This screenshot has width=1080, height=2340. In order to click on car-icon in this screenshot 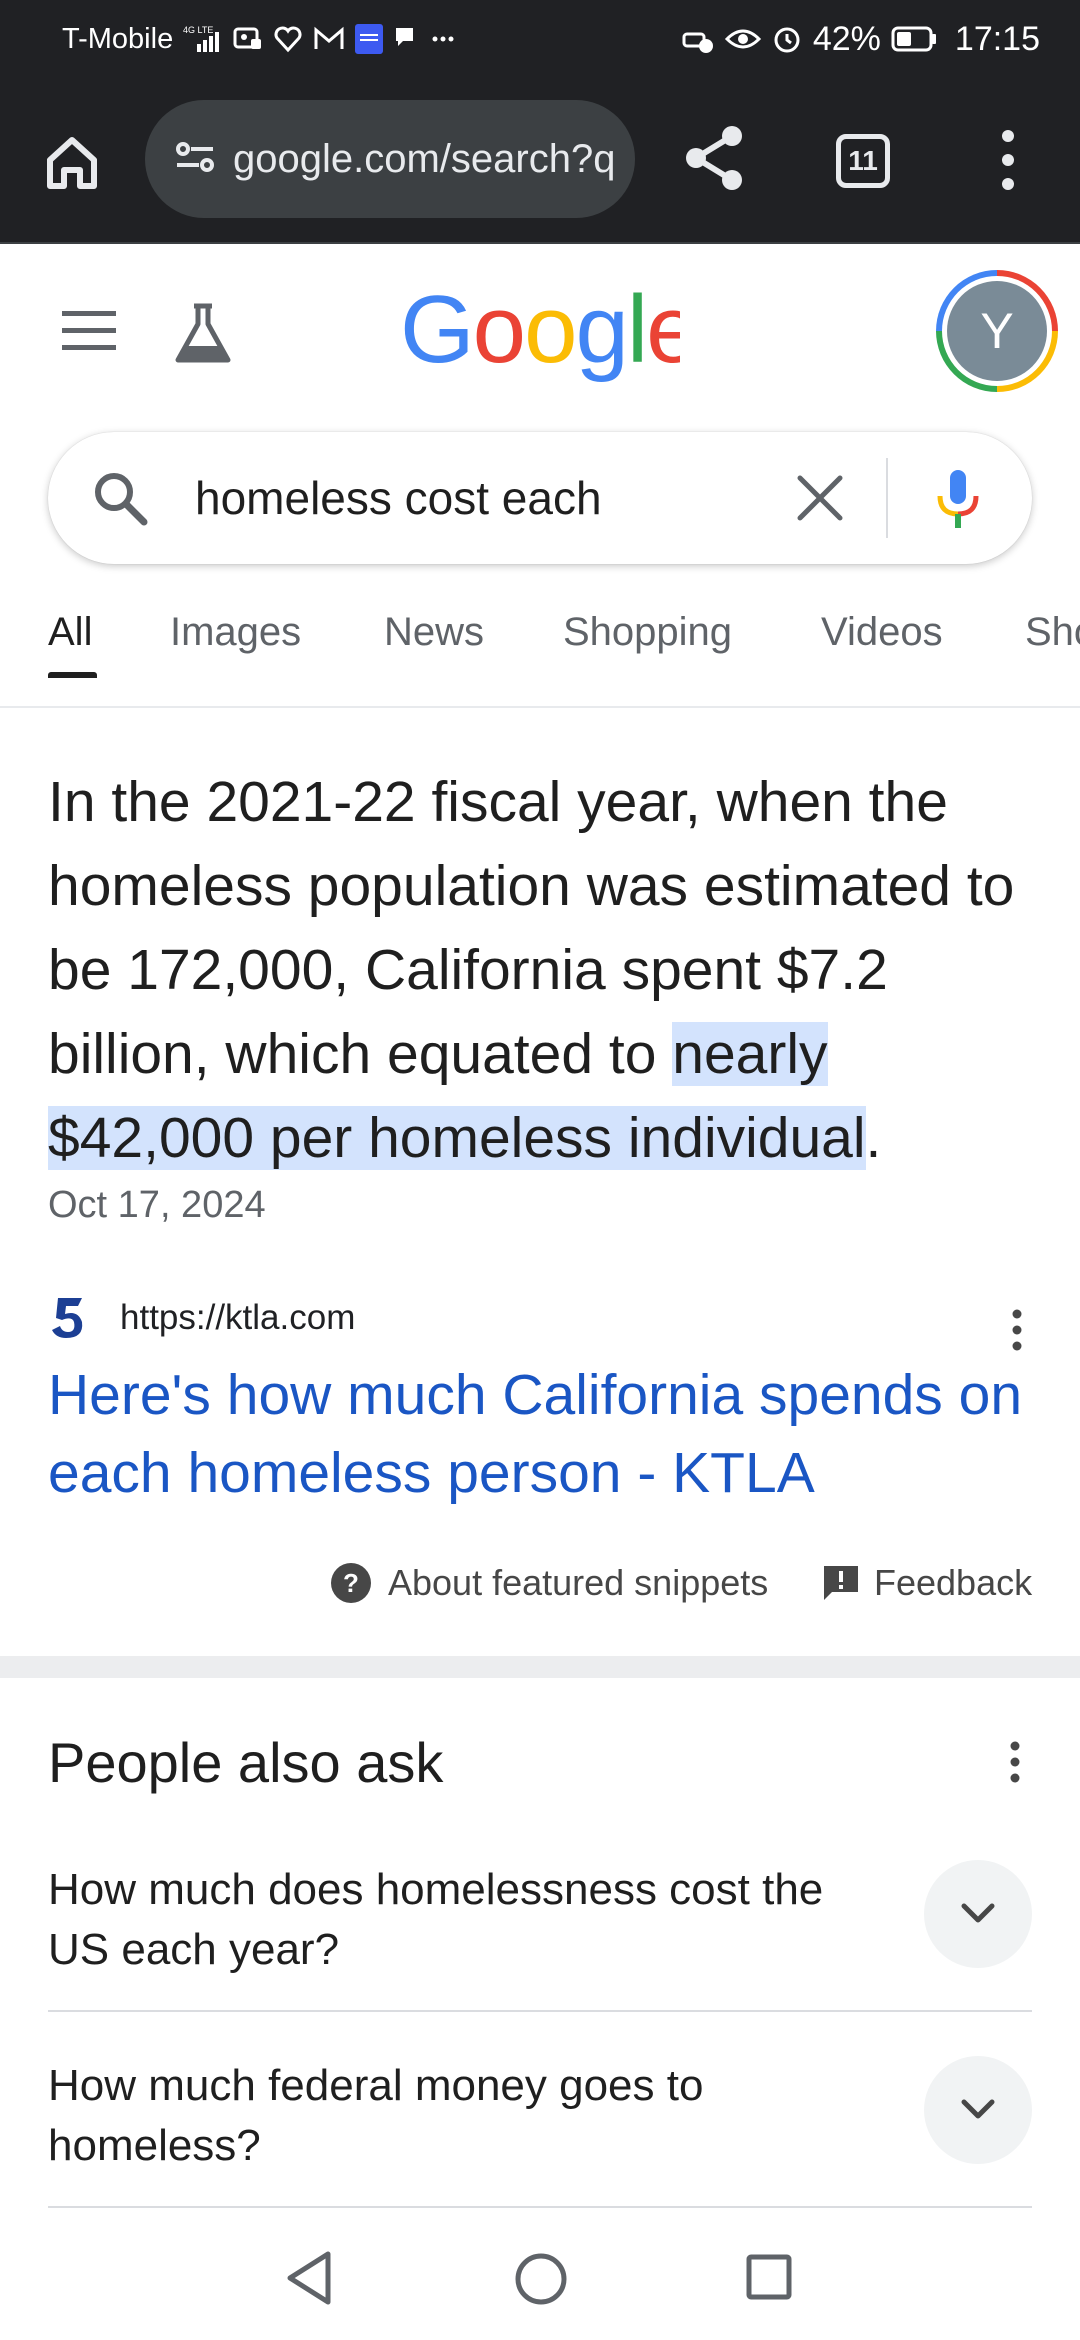, I will do `click(698, 39)`.